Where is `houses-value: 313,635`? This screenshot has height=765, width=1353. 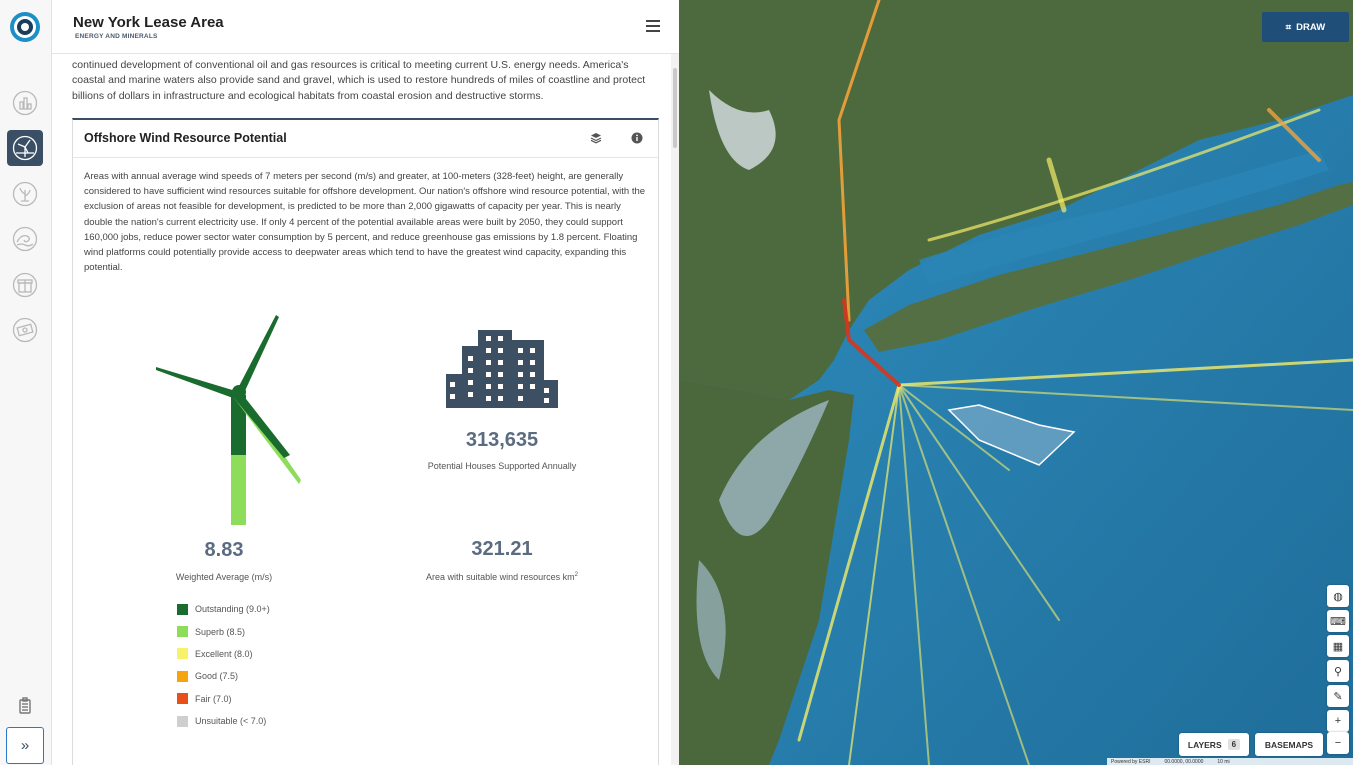
houses-value: 313,635 is located at coordinates (502, 440).